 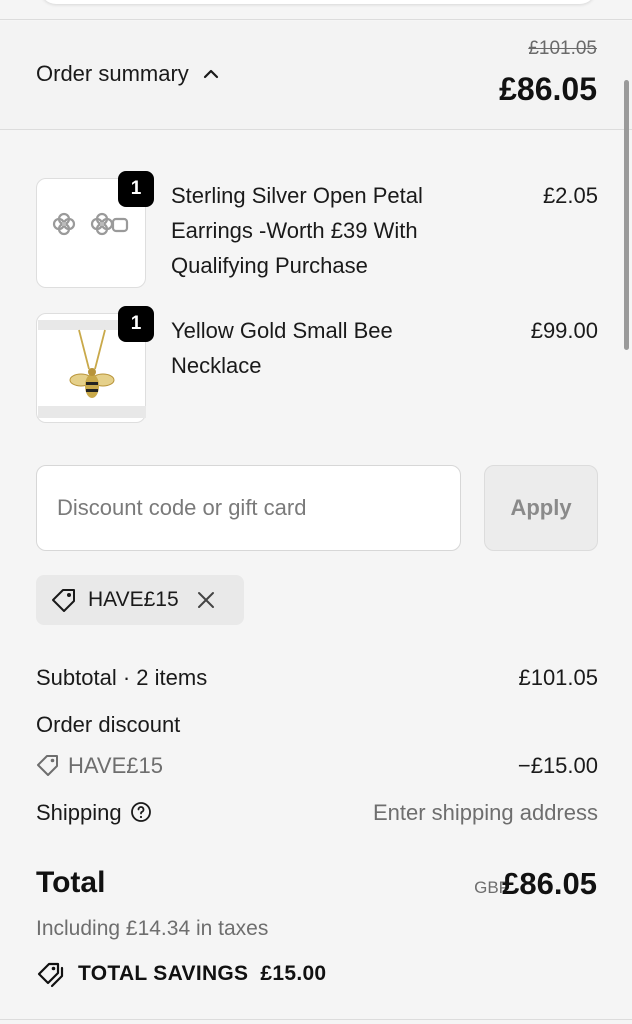 I want to click on chevron-up-icon, so click(x=210, y=74).